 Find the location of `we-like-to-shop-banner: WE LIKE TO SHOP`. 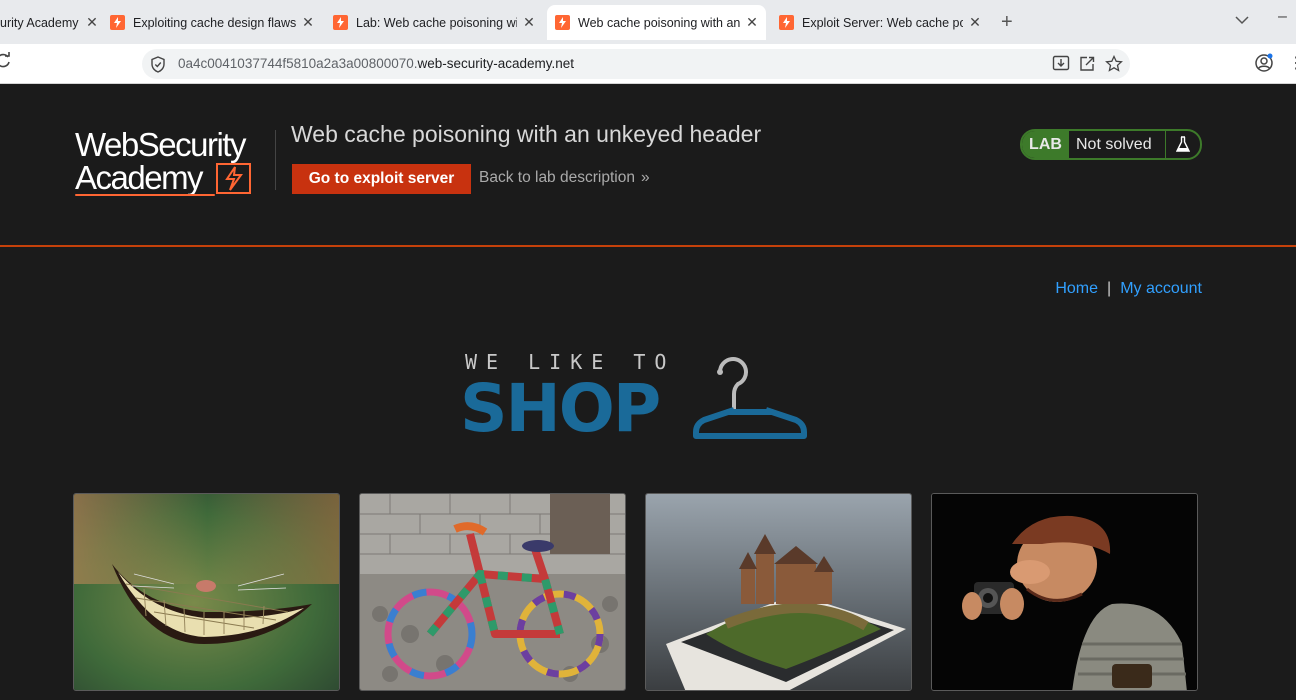

we-like-to-shop-banner: WE LIKE TO SHOP is located at coordinates (640, 398).